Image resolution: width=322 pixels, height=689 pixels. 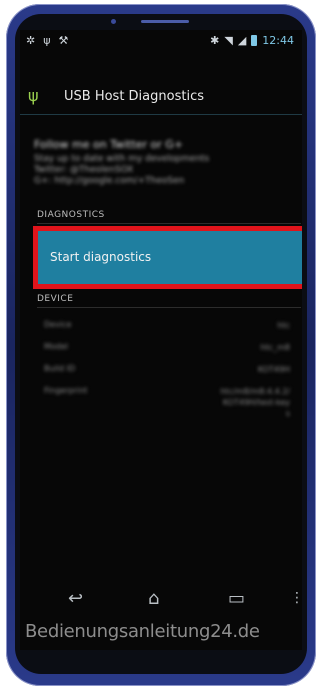 I want to click on bluetooth-icon: ✱, so click(x=215, y=40).